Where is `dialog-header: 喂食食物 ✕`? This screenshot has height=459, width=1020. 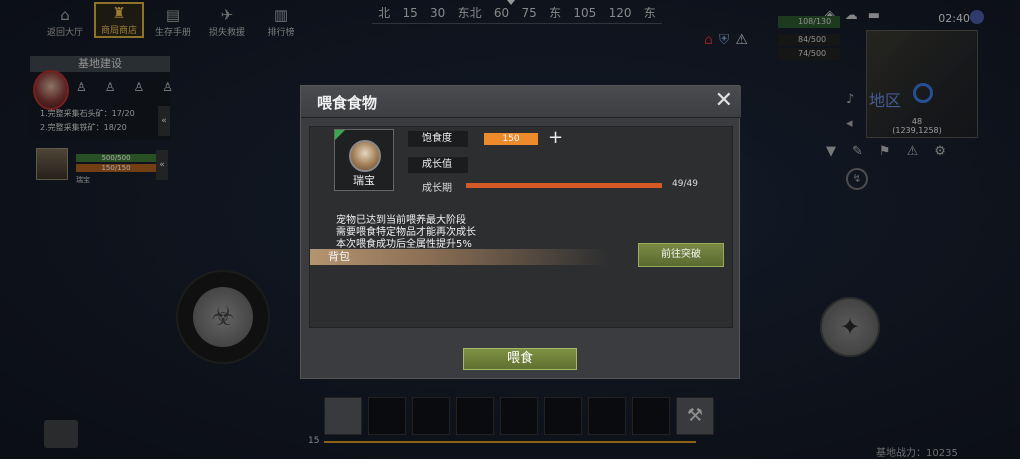 dialog-header: 喂食食物 ✕ is located at coordinates (521, 102).